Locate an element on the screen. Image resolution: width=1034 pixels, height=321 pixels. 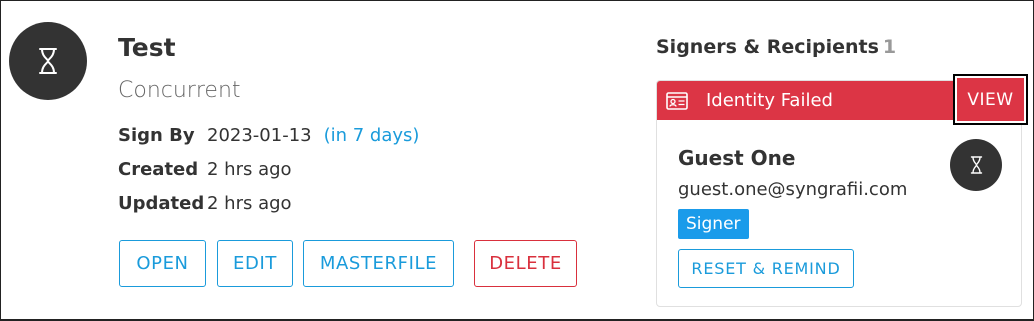
id-card-icon is located at coordinates (677, 100).